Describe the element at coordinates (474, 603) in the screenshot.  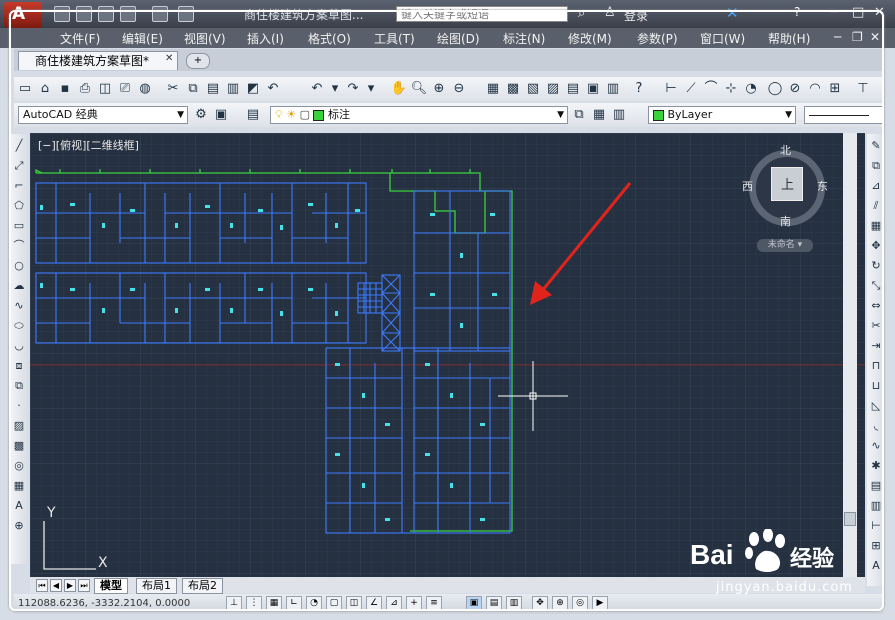
I see `model-space-icon: ▣` at that location.